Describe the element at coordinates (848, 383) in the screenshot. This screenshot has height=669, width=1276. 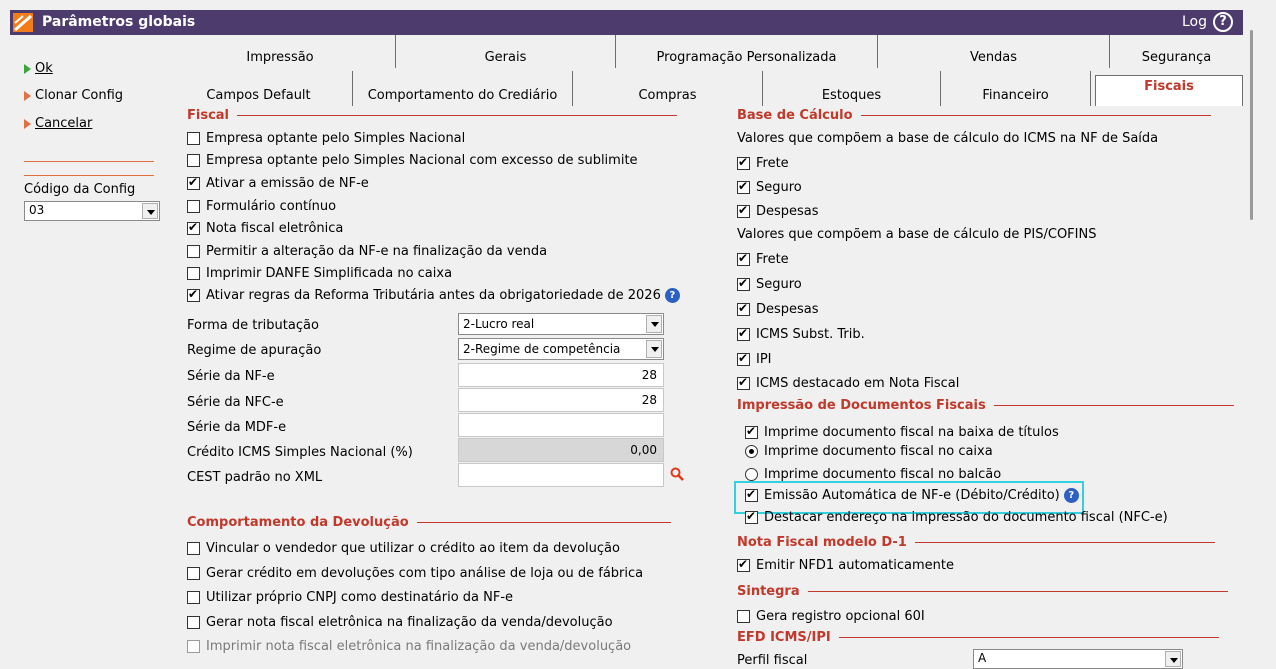
I see `checkbox-pis-icms-destacado: ICMS destacado em Nota Fiscal` at that location.